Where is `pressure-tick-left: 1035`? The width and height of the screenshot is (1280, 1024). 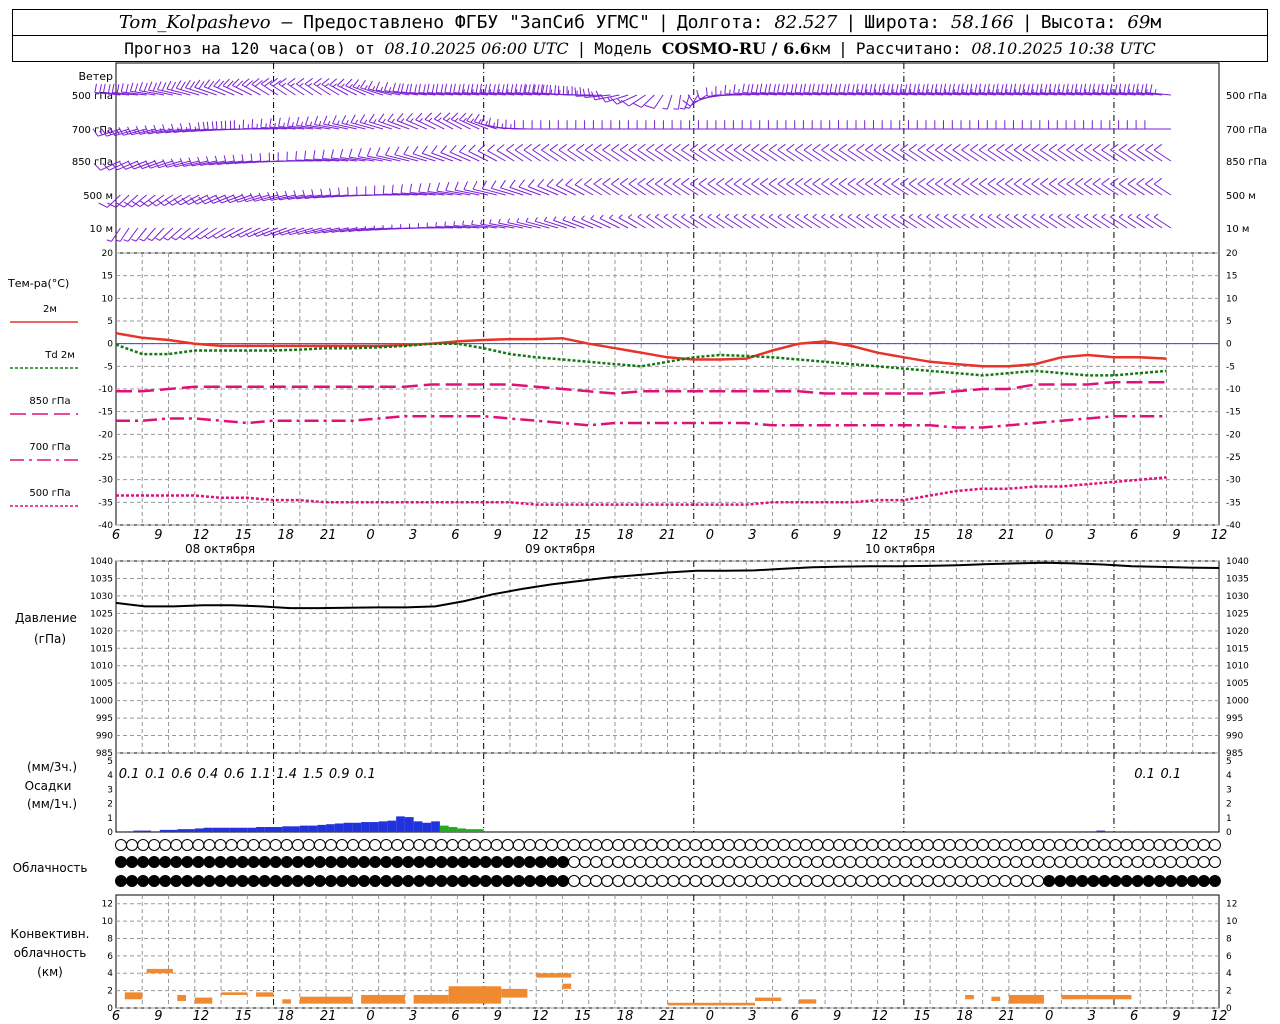
pressure-tick-left: 1035 is located at coordinates (101, 579).